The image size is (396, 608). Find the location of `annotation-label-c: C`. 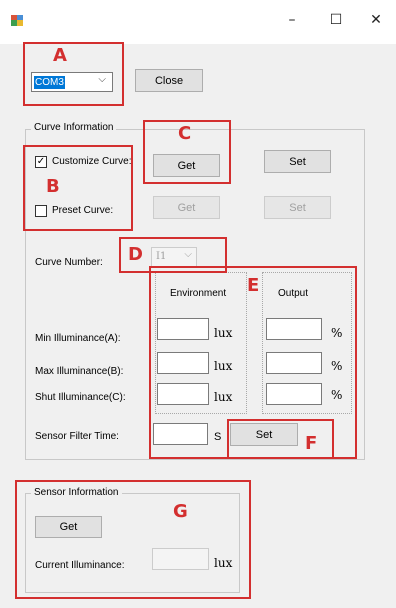

annotation-label-c: C is located at coordinates (185, 133).